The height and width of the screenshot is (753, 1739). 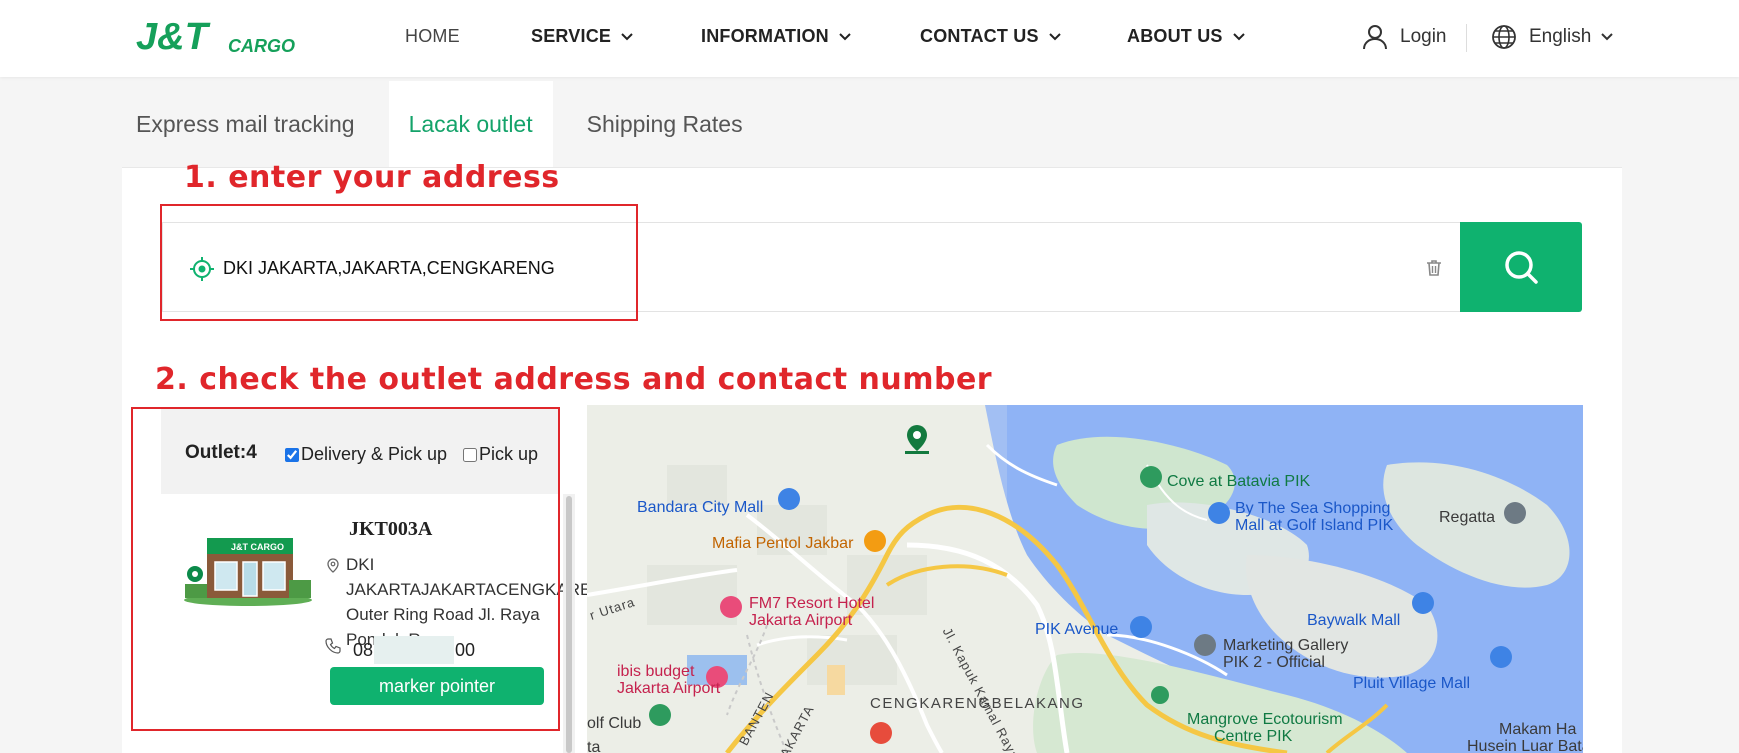 I want to click on globe-icon, so click(x=1504, y=37).